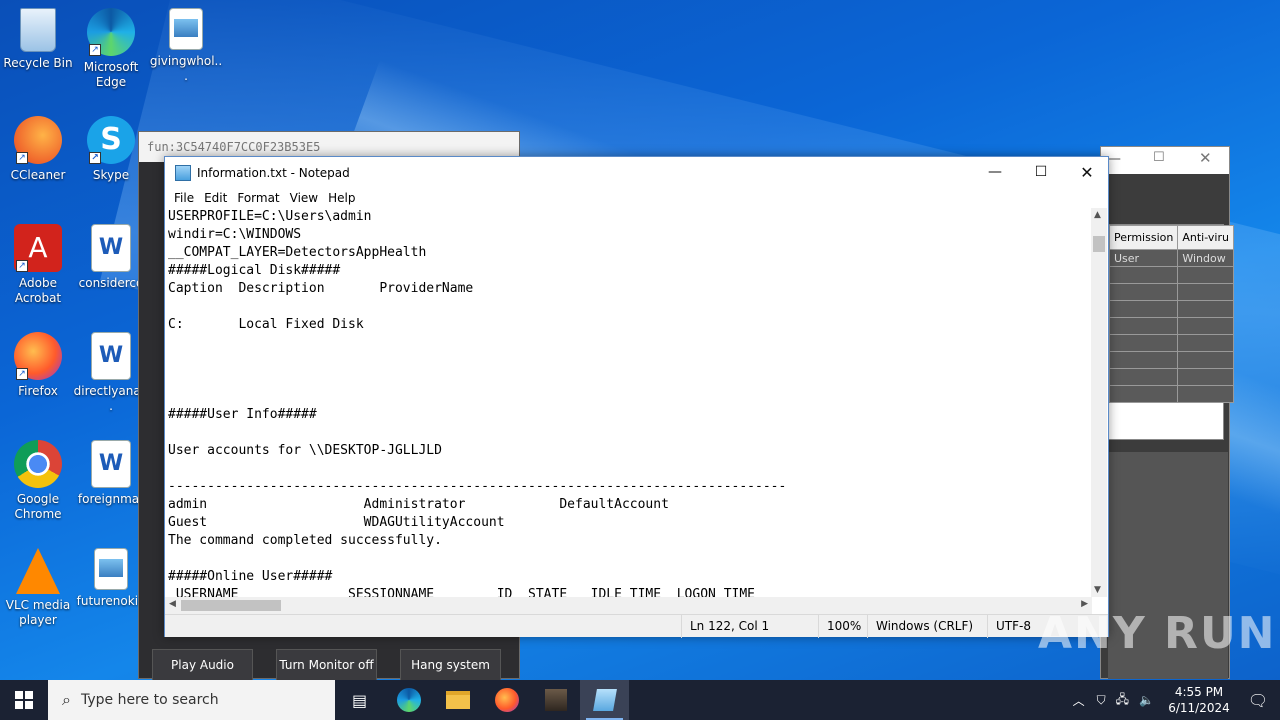 Image resolution: width=1280 pixels, height=720 pixels. What do you see at coordinates (1205, 158) in the screenshot?
I see `close-icon: ✕` at bounding box center [1205, 158].